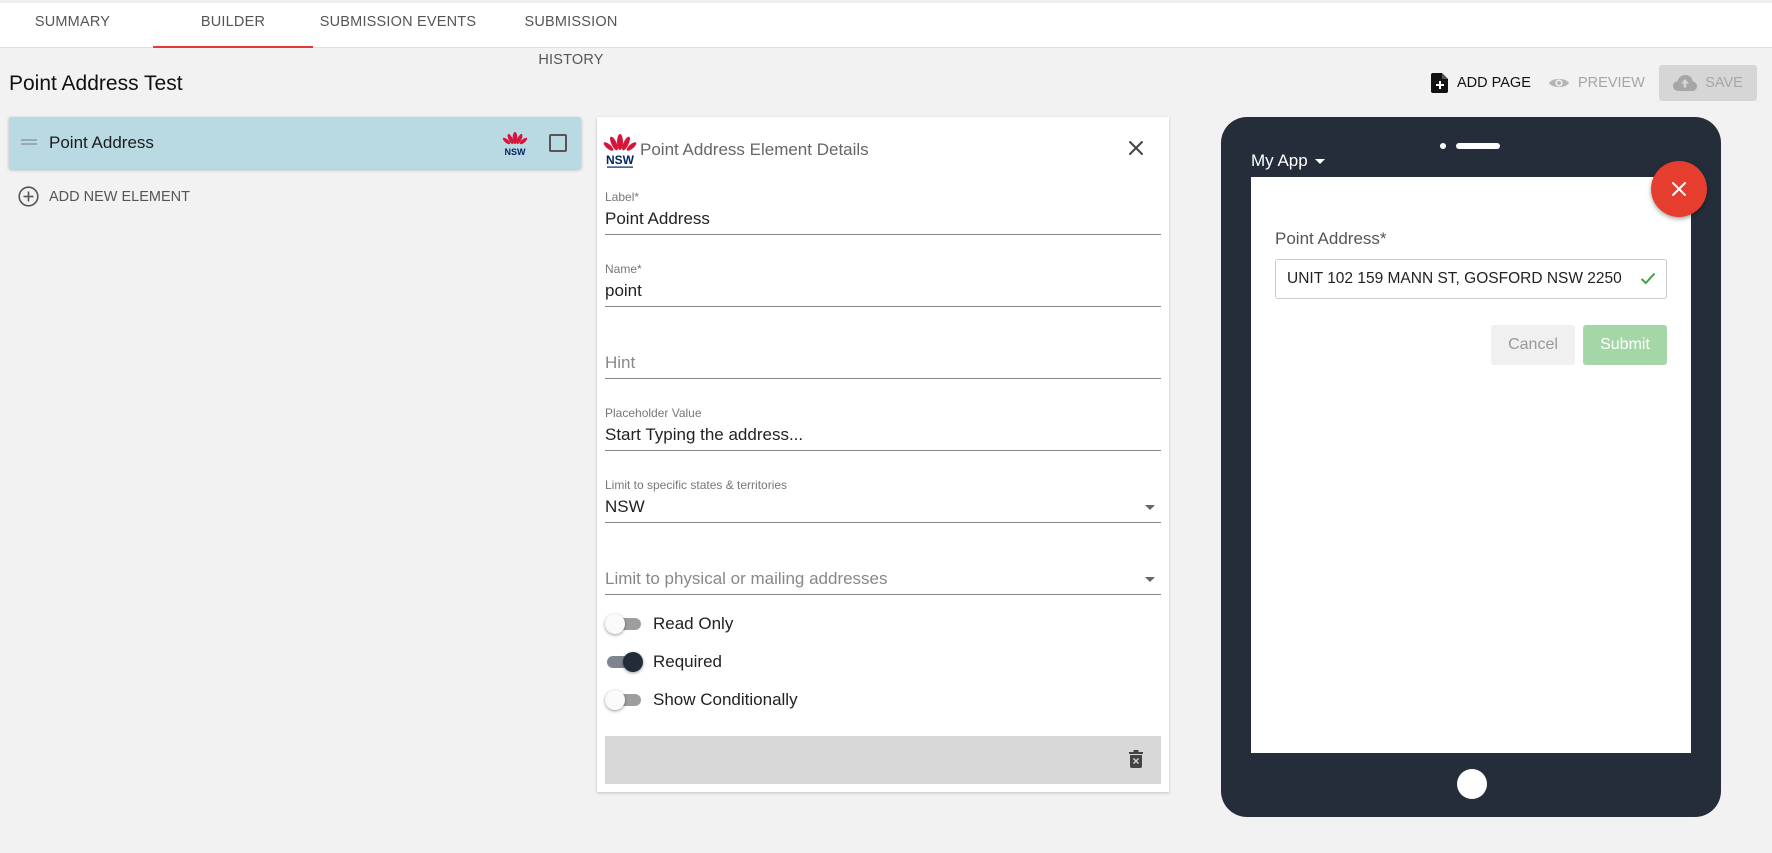  I want to click on speaker-bar, so click(1478, 146).